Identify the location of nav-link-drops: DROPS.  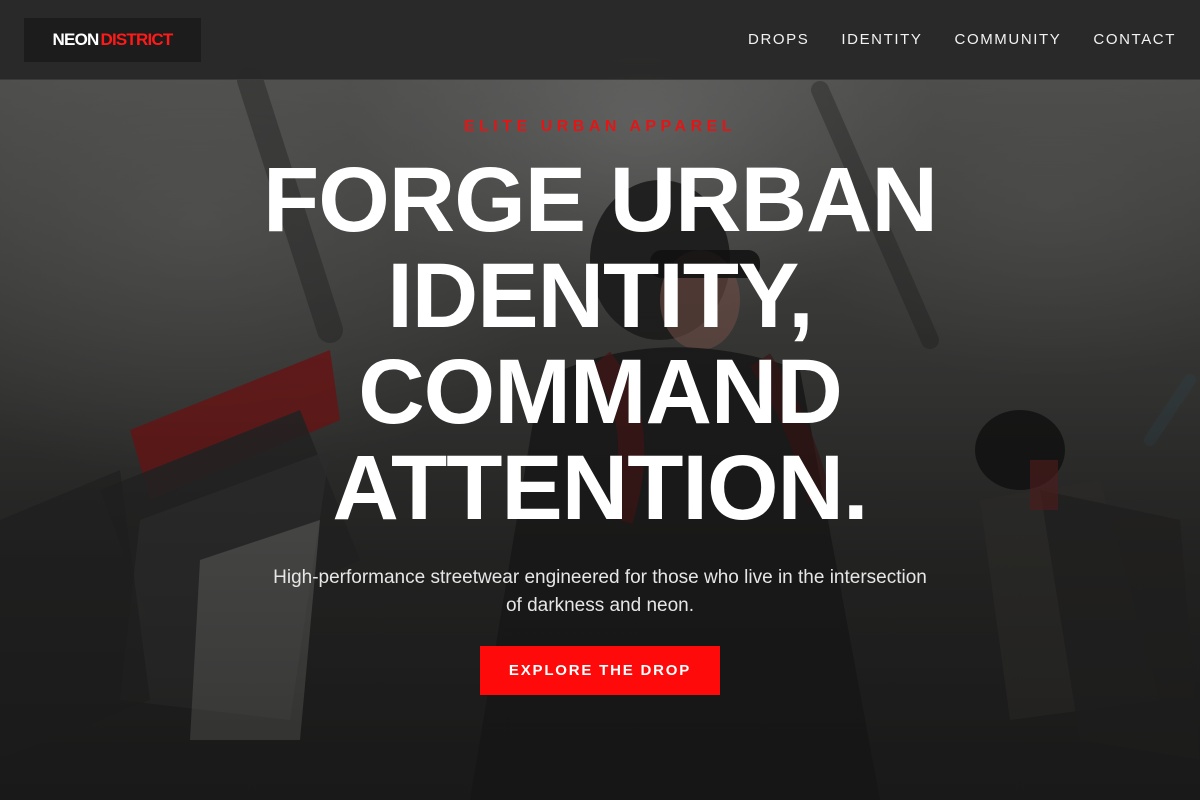
(778, 39).